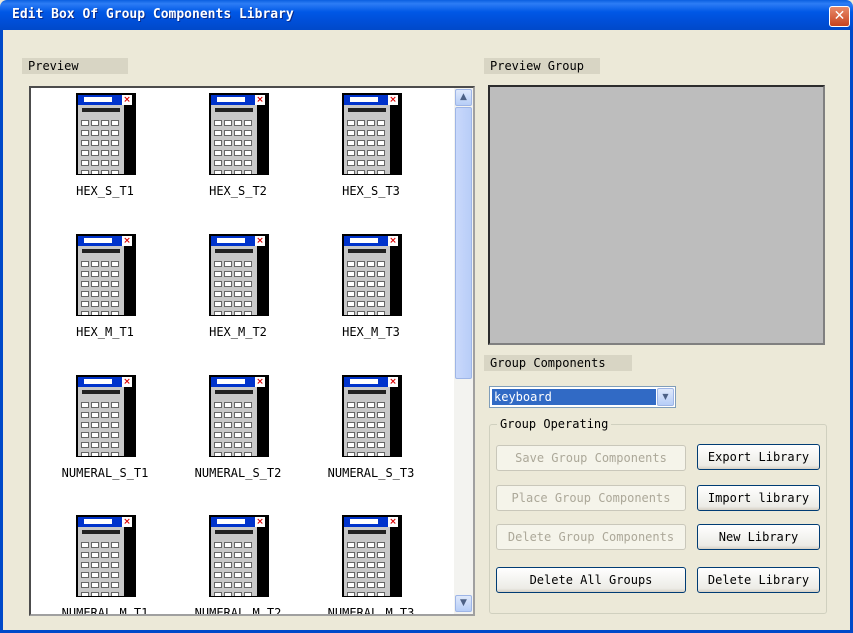 This screenshot has width=853, height=633. I want to click on component-name: NUMERAL_S_T1, so click(105, 473).